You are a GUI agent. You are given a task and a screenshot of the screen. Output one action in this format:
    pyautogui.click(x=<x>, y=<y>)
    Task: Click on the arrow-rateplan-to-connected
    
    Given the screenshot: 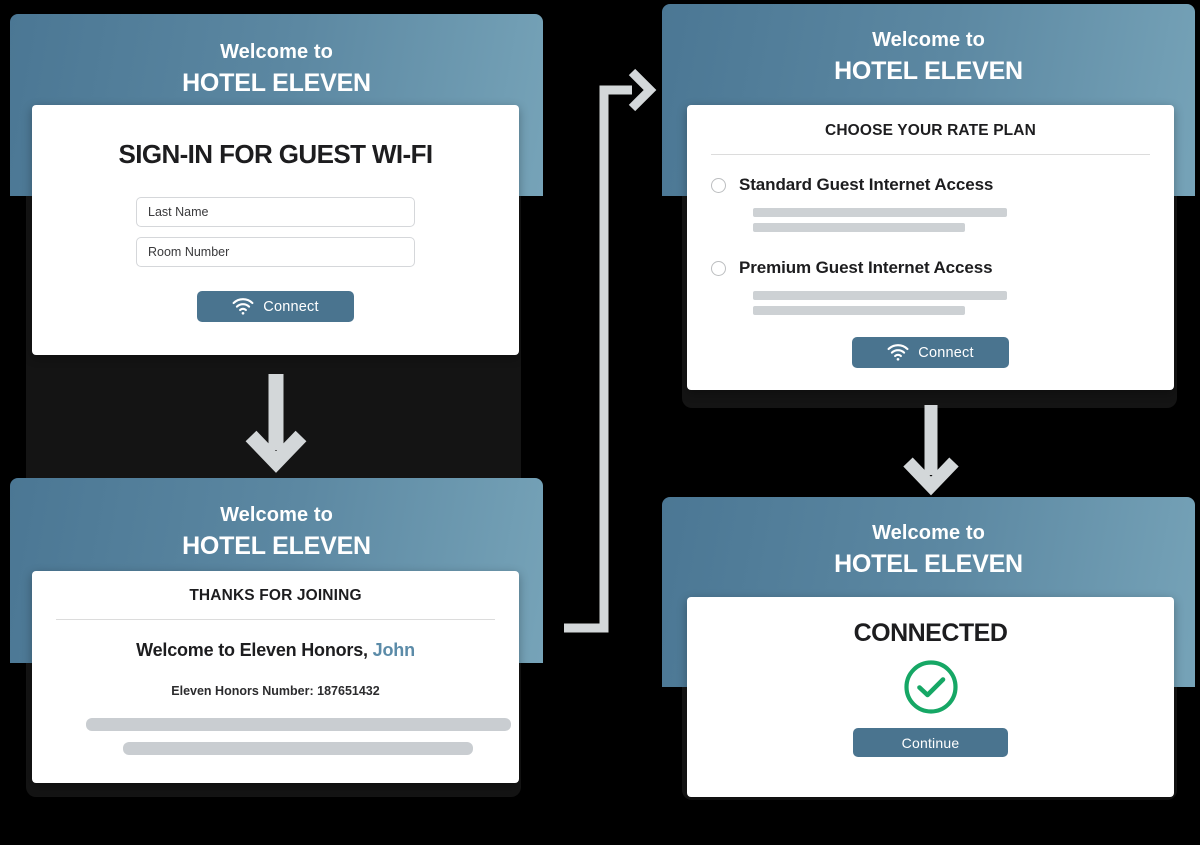 What is the action you would take?
    pyautogui.click(x=931, y=450)
    